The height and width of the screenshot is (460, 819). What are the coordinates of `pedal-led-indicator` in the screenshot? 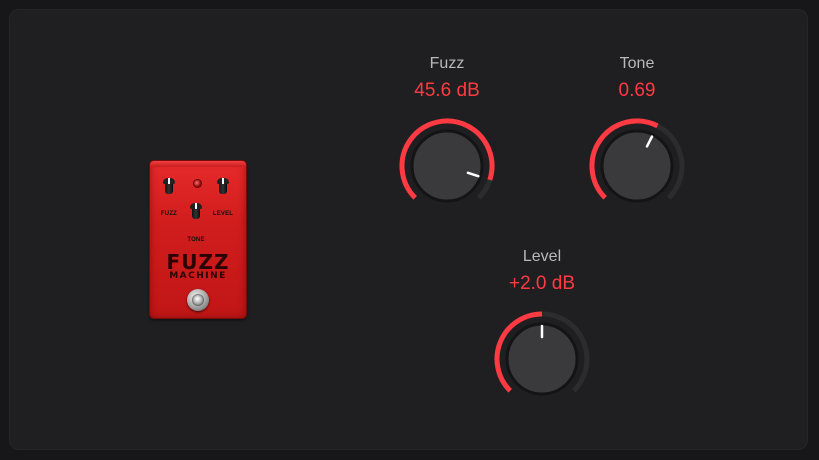 It's located at (197, 183).